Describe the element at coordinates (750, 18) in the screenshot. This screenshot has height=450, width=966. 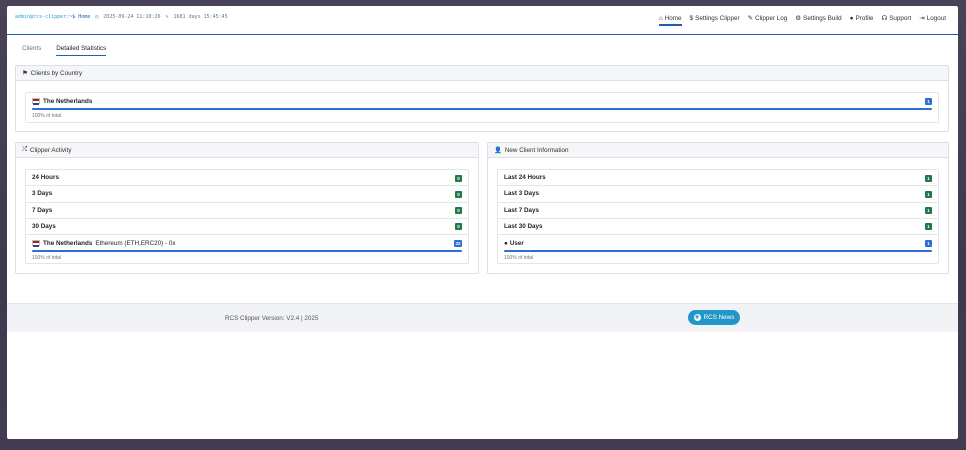
I see `pencil-icon: ✎` at that location.